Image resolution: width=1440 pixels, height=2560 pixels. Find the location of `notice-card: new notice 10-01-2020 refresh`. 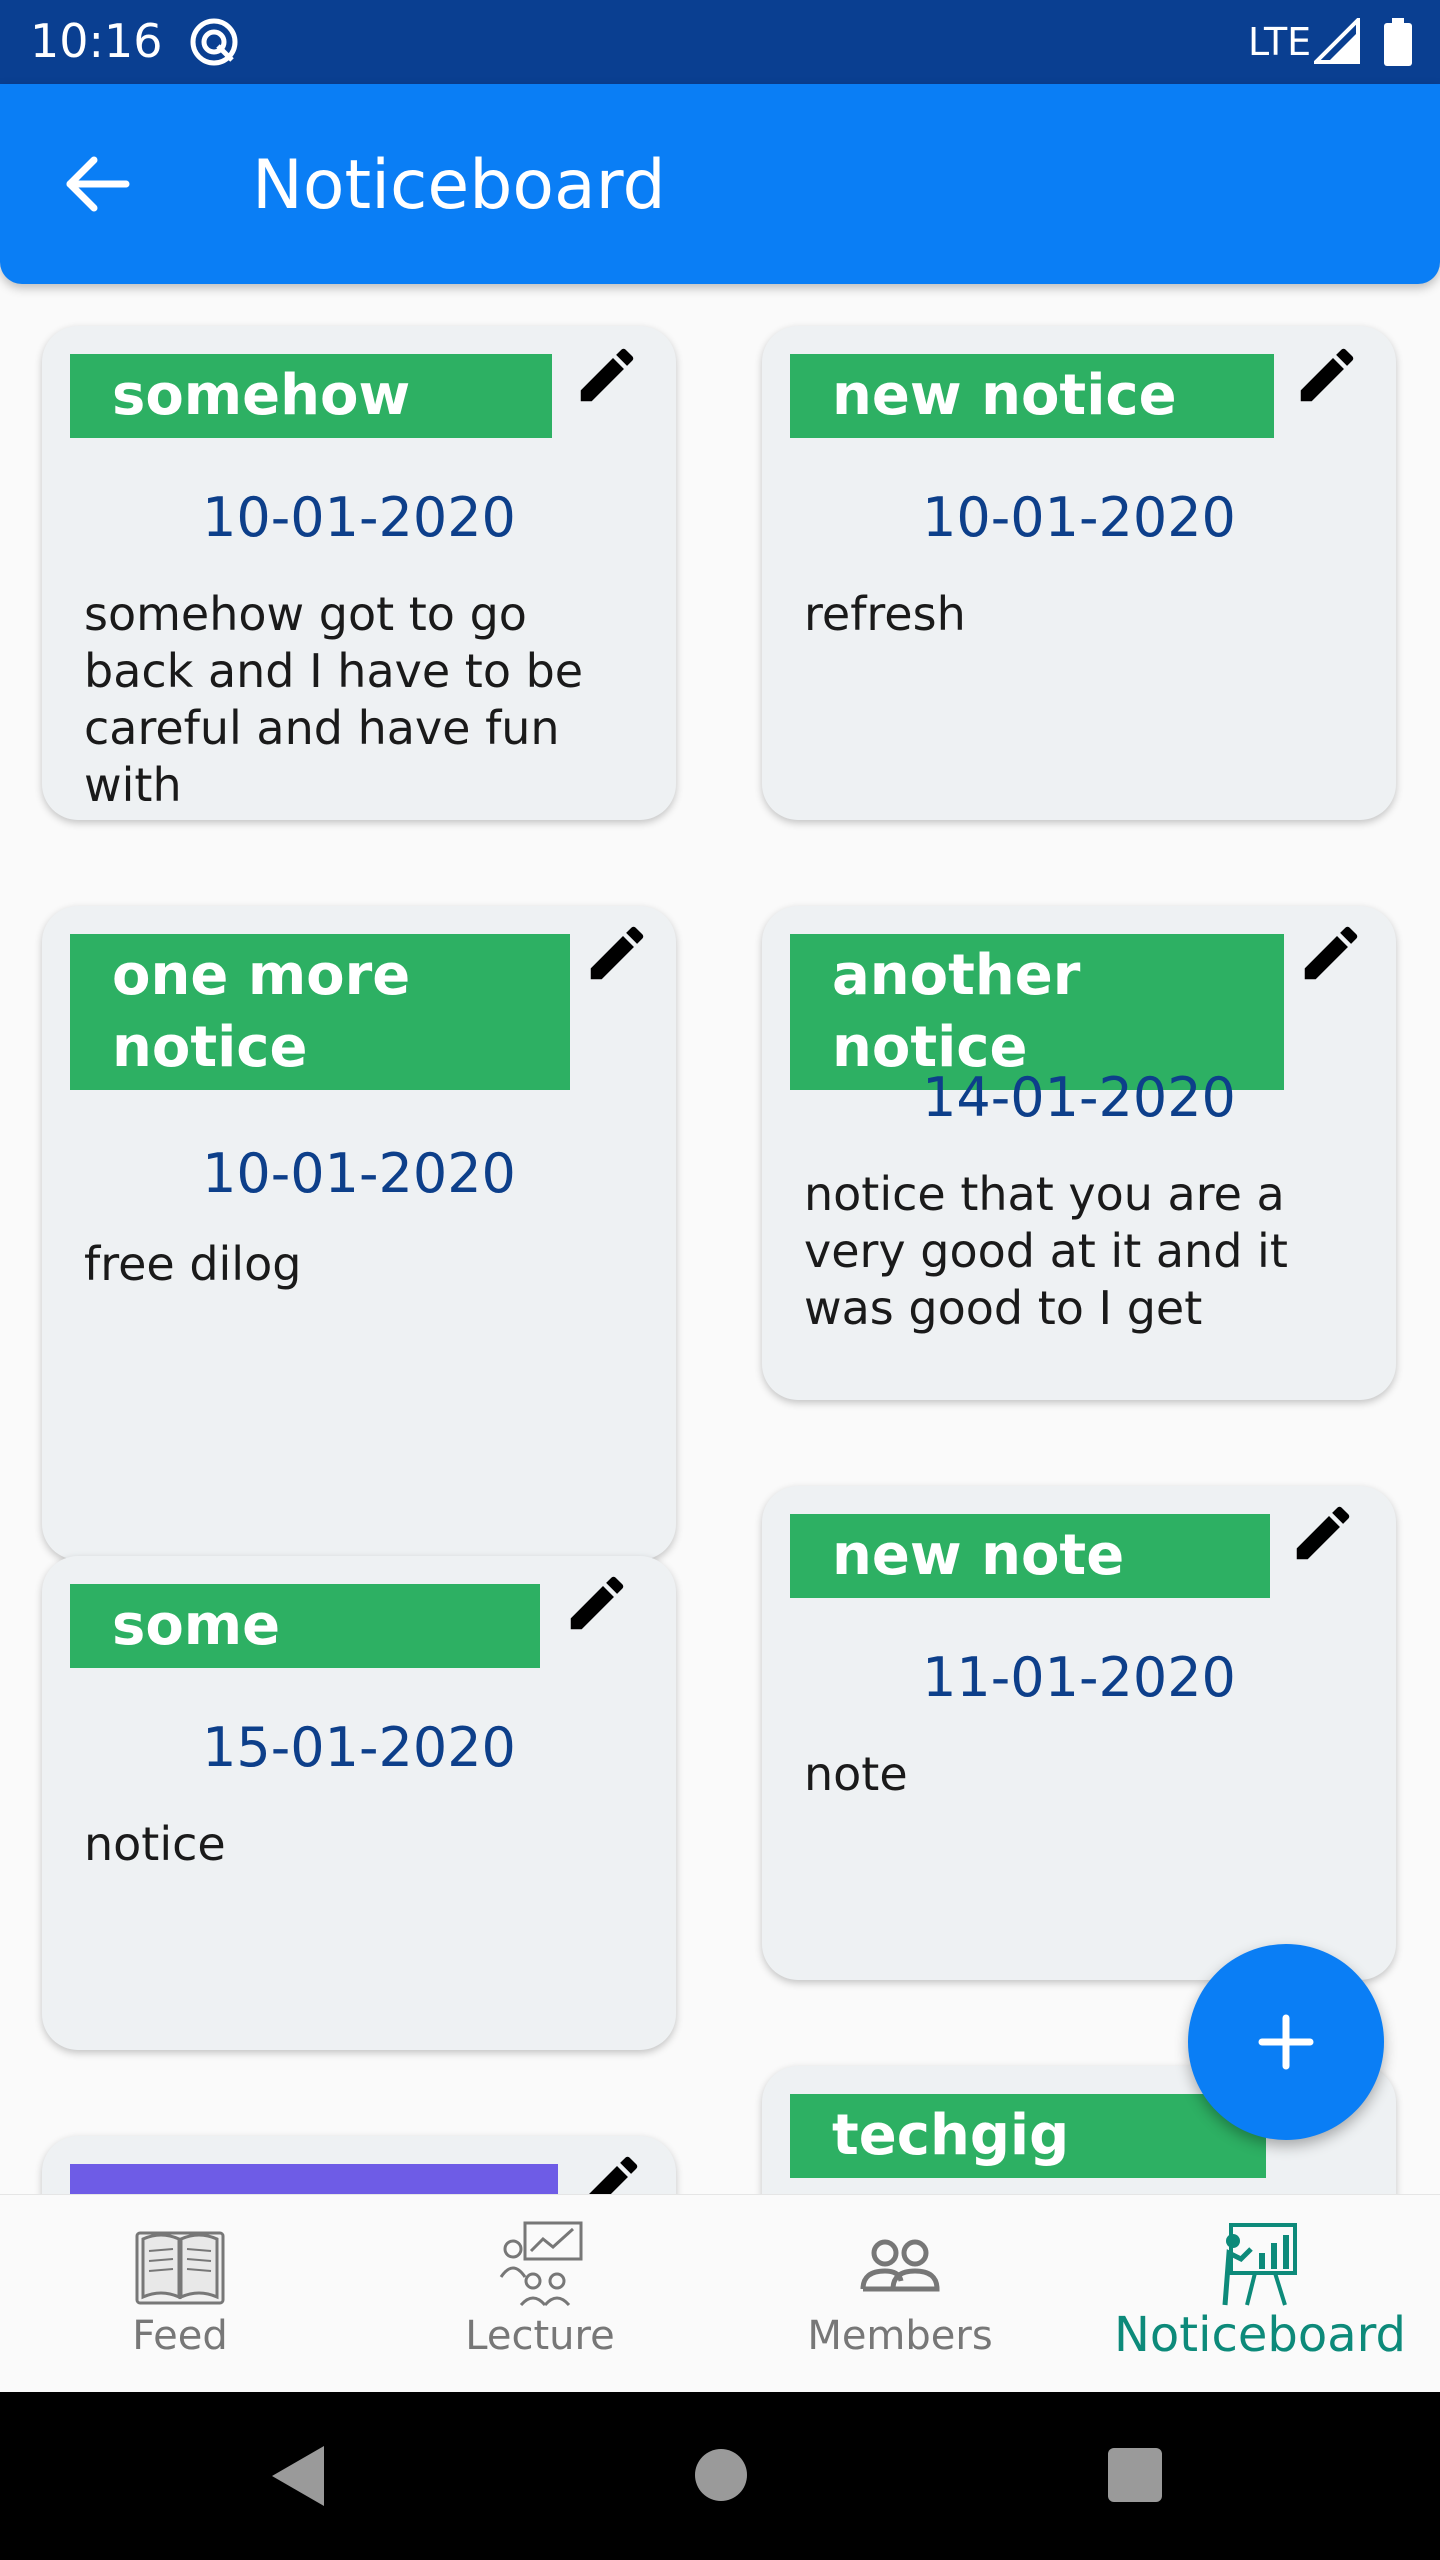

notice-card: new notice 10-01-2020 refresh is located at coordinates (1079, 573).